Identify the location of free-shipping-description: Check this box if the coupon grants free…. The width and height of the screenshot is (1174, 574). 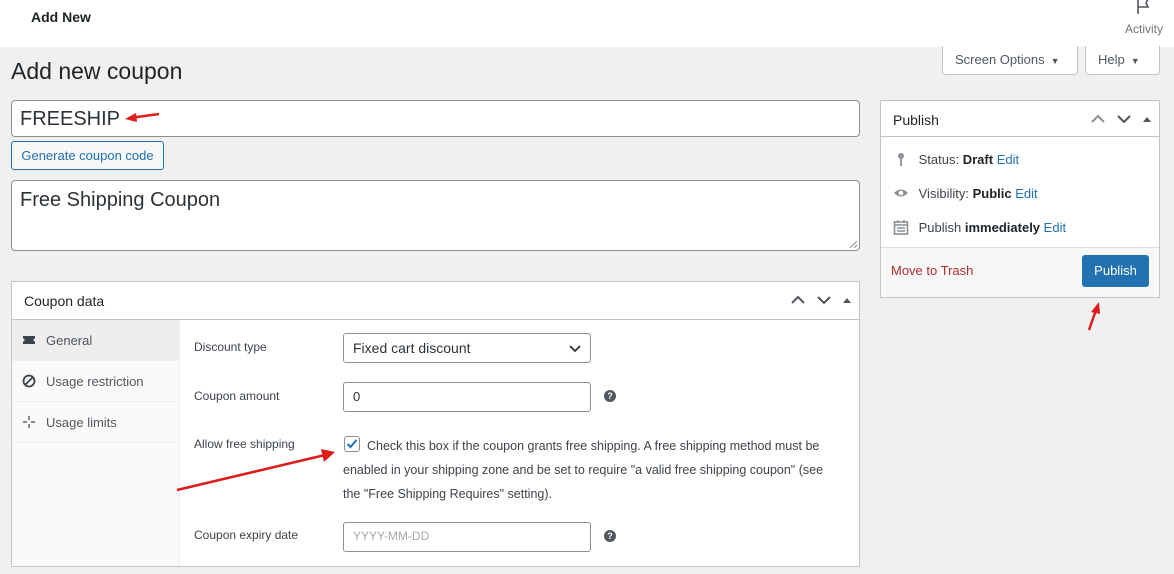
(583, 470).